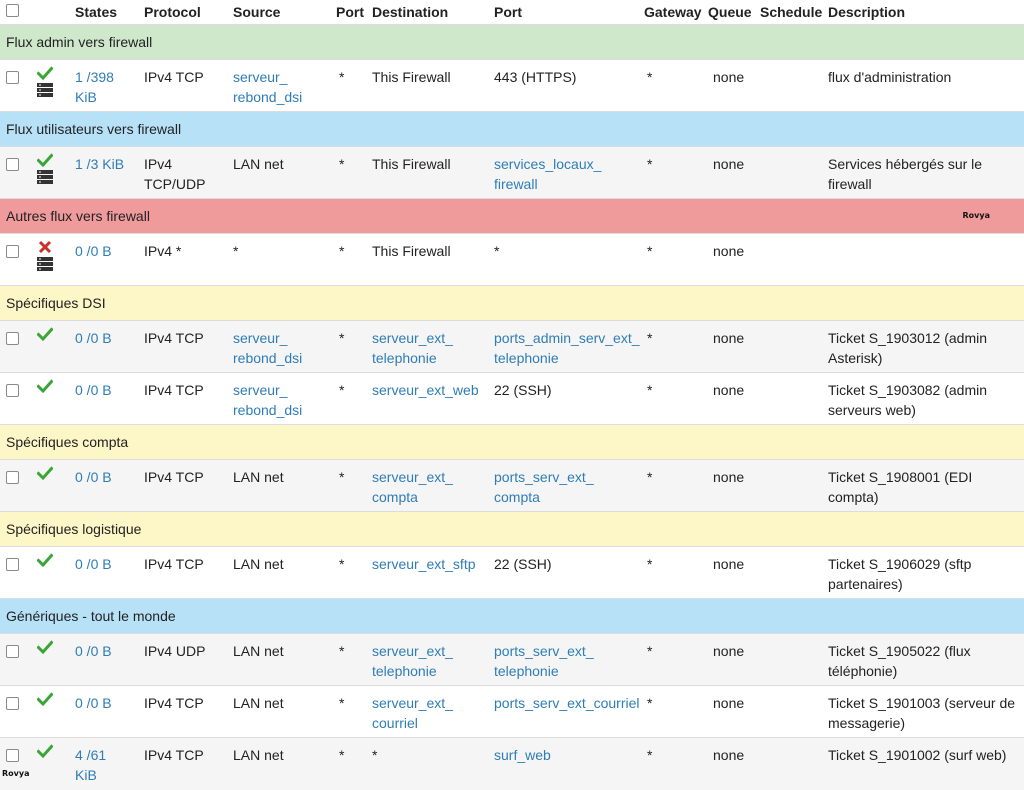 The height and width of the screenshot is (790, 1024). Describe the element at coordinates (731, 12) in the screenshot. I see `queue-header: Queue` at that location.